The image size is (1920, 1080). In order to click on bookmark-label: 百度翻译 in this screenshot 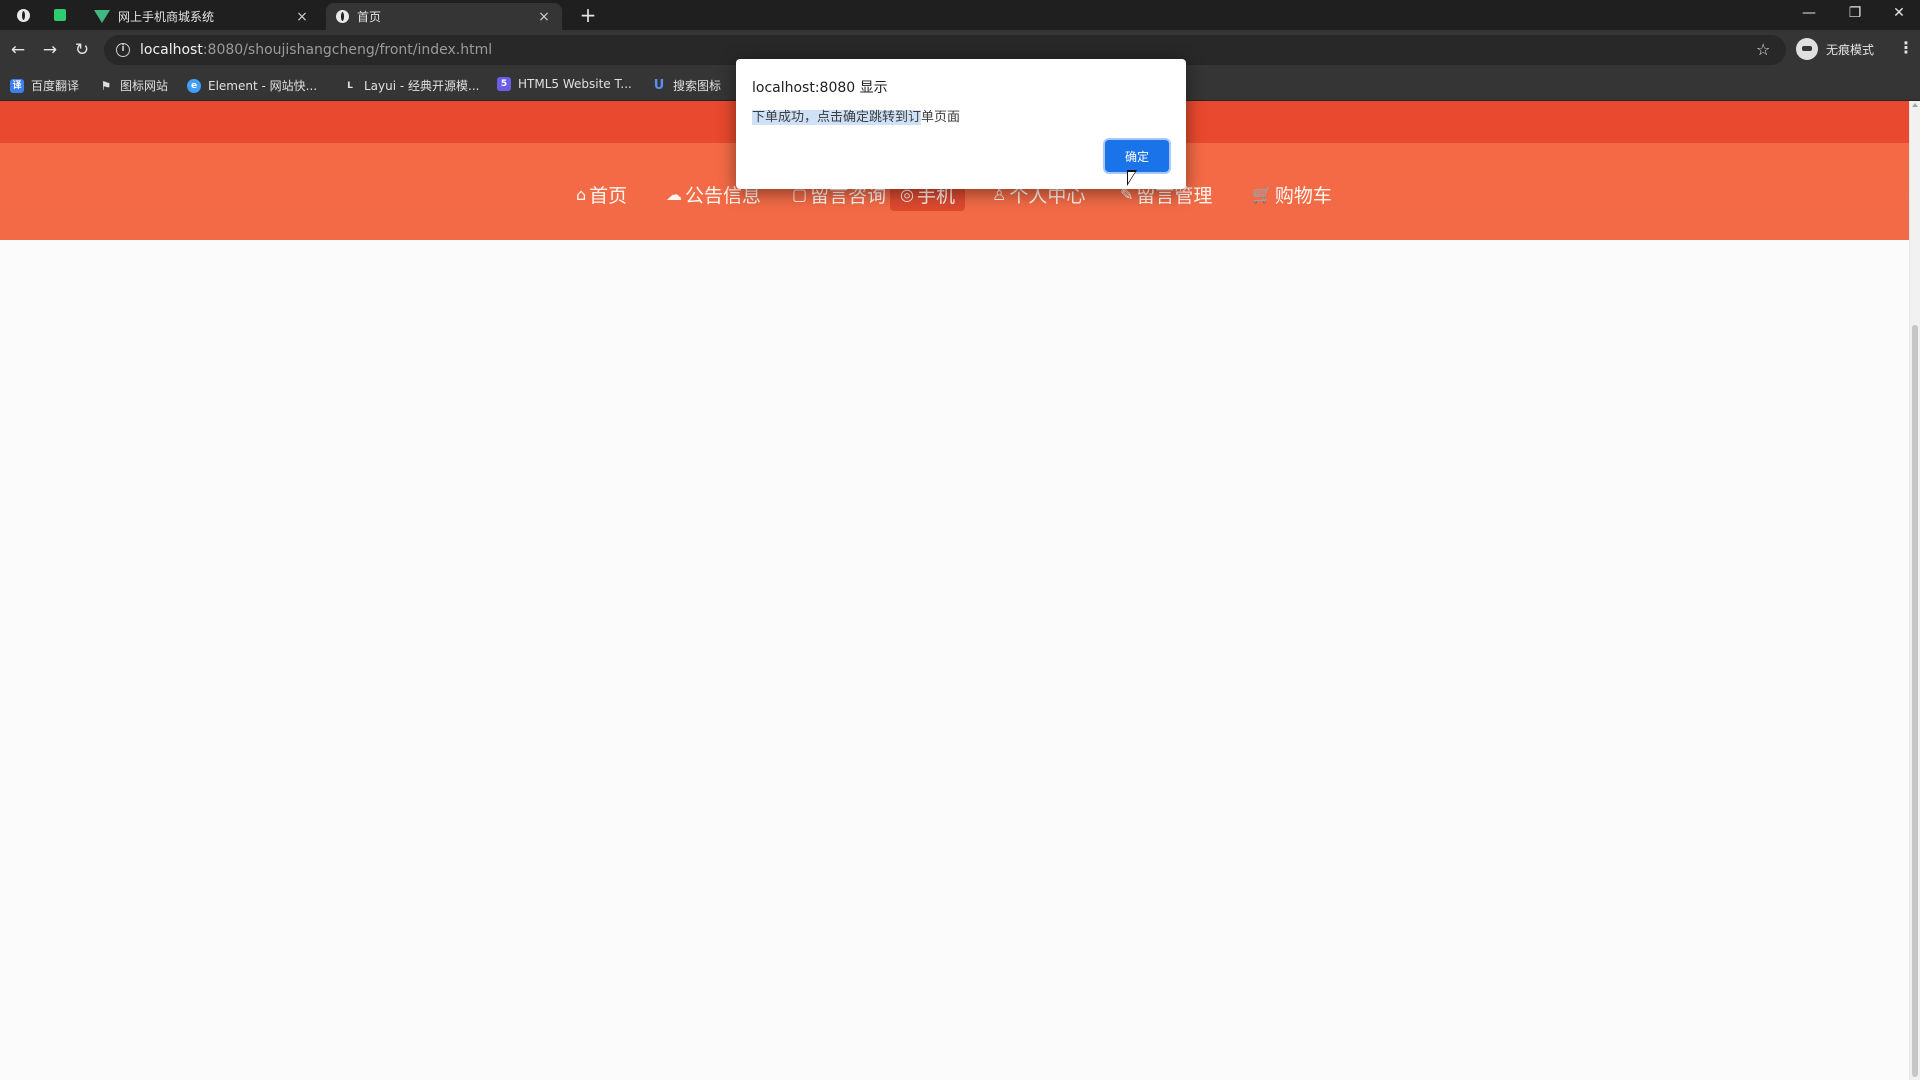, I will do `click(55, 86)`.